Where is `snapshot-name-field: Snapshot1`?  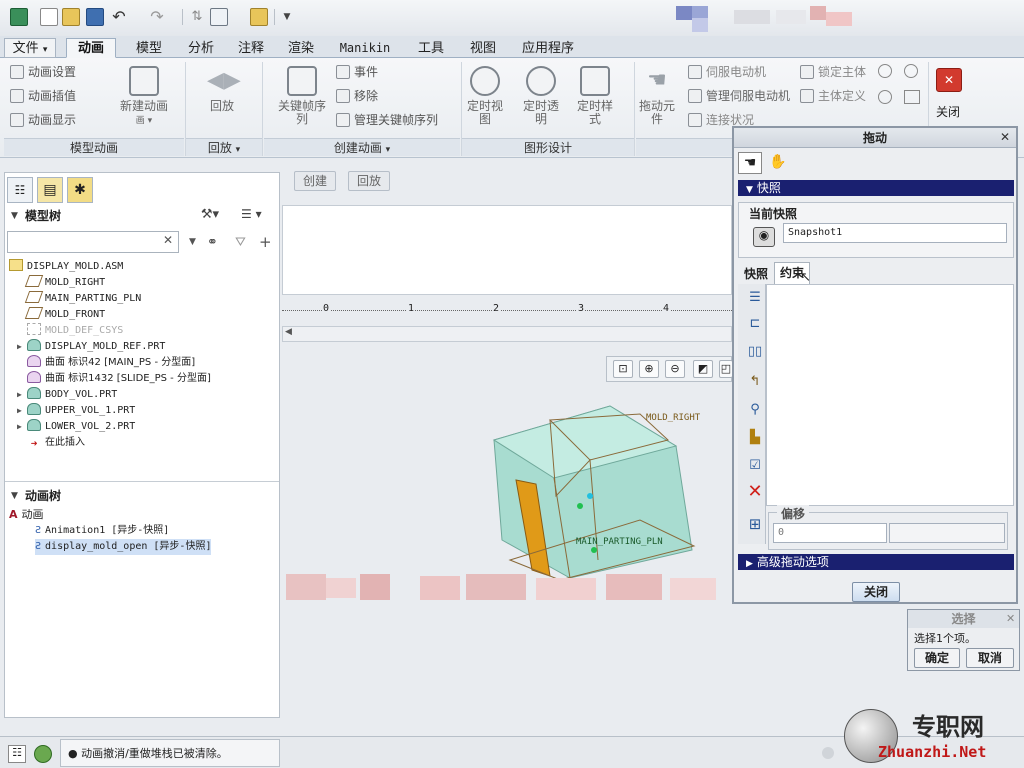 snapshot-name-field: Snapshot1 is located at coordinates (895, 233).